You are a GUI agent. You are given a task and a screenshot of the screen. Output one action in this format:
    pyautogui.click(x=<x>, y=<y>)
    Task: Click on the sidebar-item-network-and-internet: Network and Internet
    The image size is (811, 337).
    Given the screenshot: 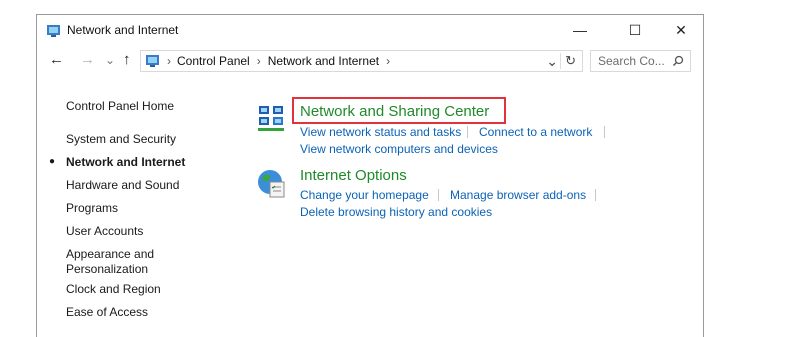 What is the action you would take?
    pyautogui.click(x=125, y=162)
    